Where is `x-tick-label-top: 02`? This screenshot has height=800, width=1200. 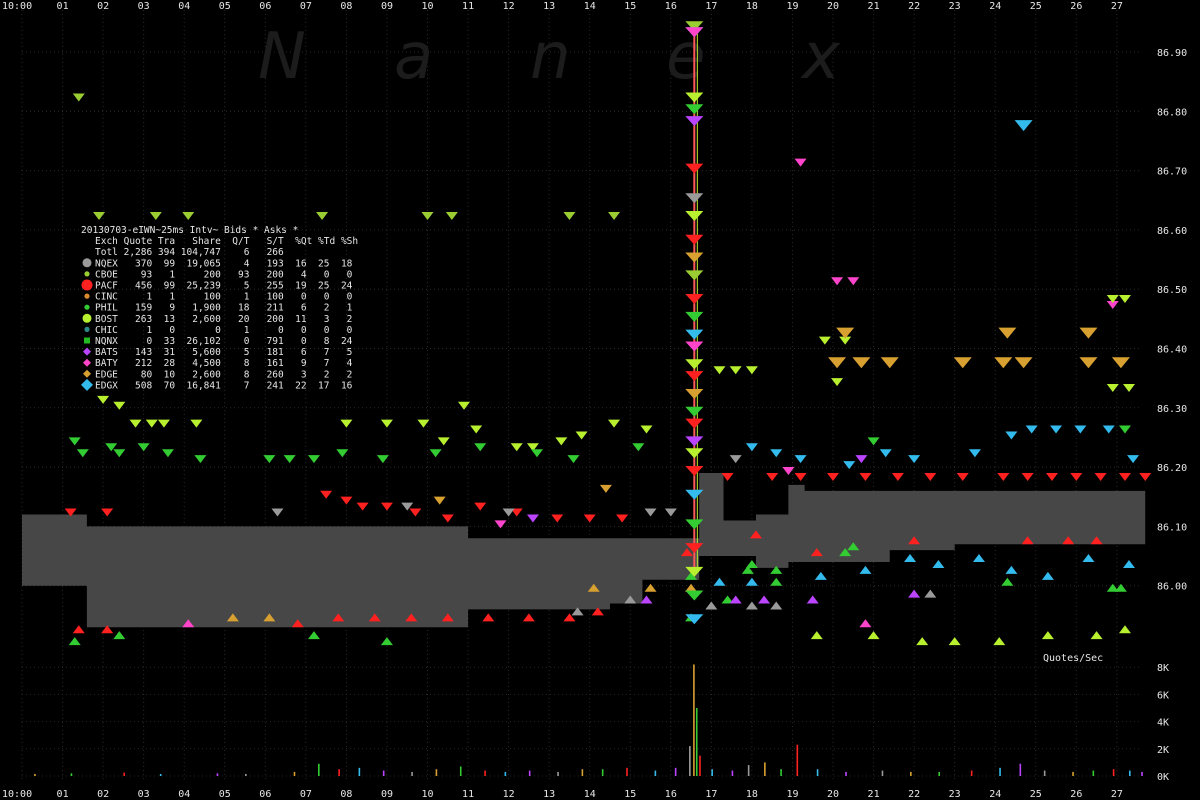 x-tick-label-top: 02 is located at coordinates (103, 6).